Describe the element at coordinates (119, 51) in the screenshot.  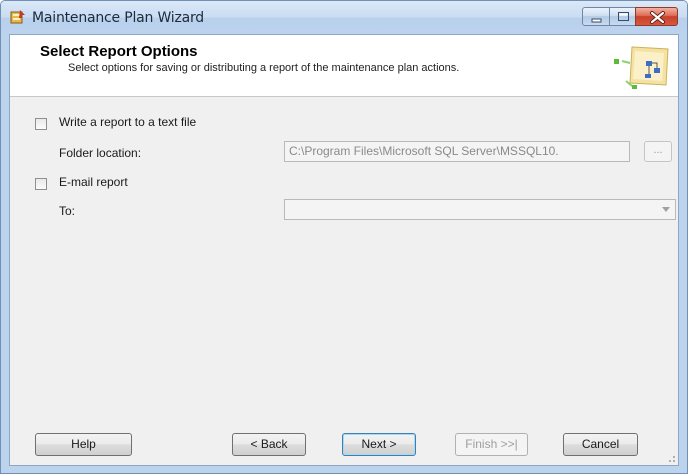
I see `page-title: Select Report Options` at that location.